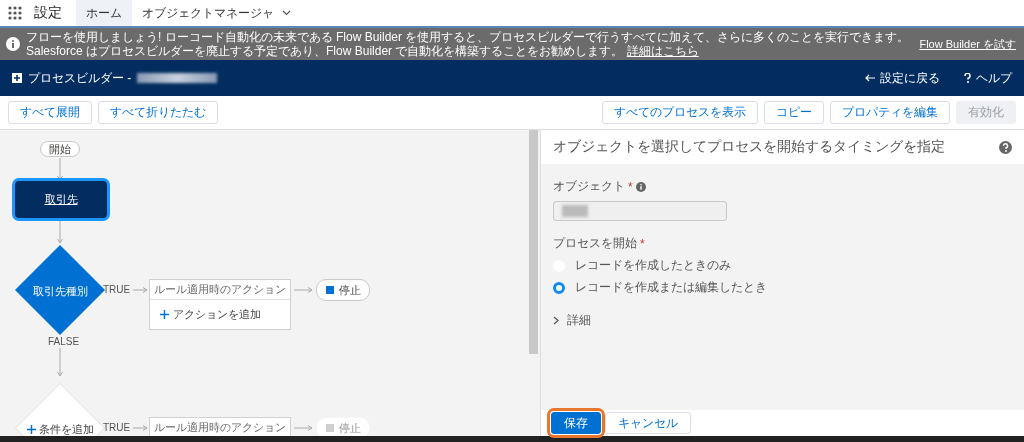 The width and height of the screenshot is (1024, 442). I want to click on radio-label: レコードを作成したときのみ, so click(653, 265).